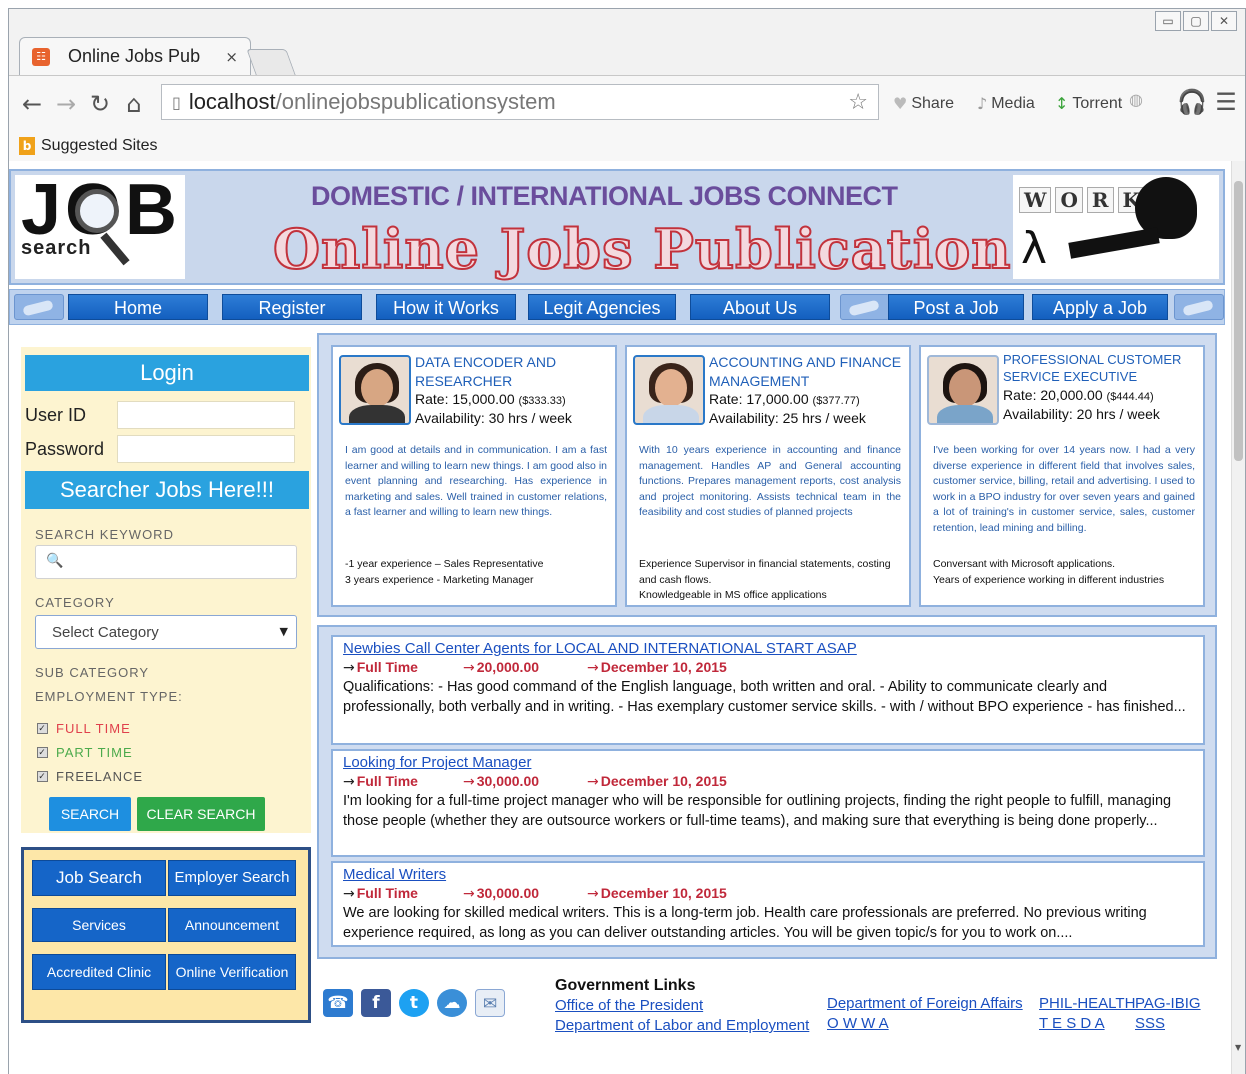  Describe the element at coordinates (627, 146) in the screenshot. I see `bookmarks-bar: b Suggested Sites` at that location.